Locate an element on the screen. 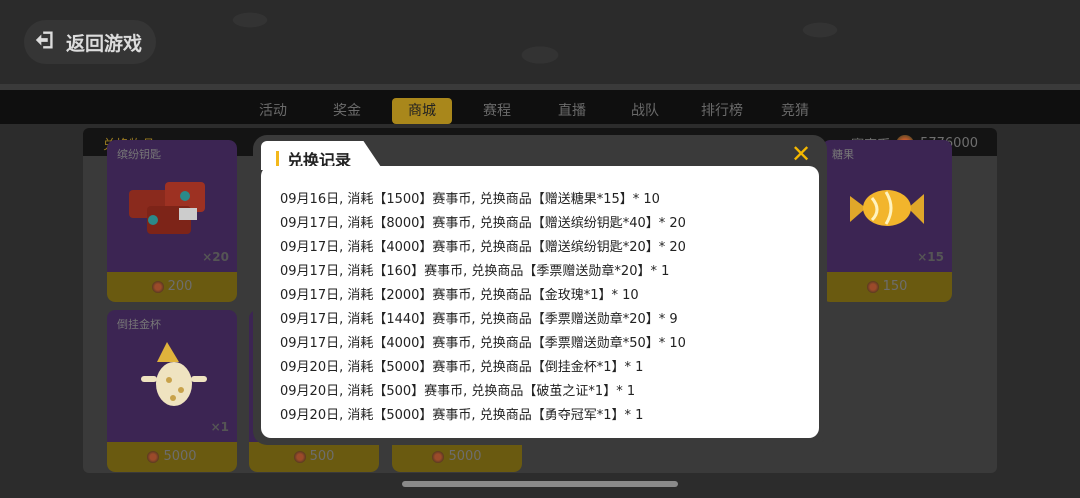  record-item: 09月20日, 消耗【500】赛事币, 兑换商品【破茧之证*1】* 1 is located at coordinates (458, 391).